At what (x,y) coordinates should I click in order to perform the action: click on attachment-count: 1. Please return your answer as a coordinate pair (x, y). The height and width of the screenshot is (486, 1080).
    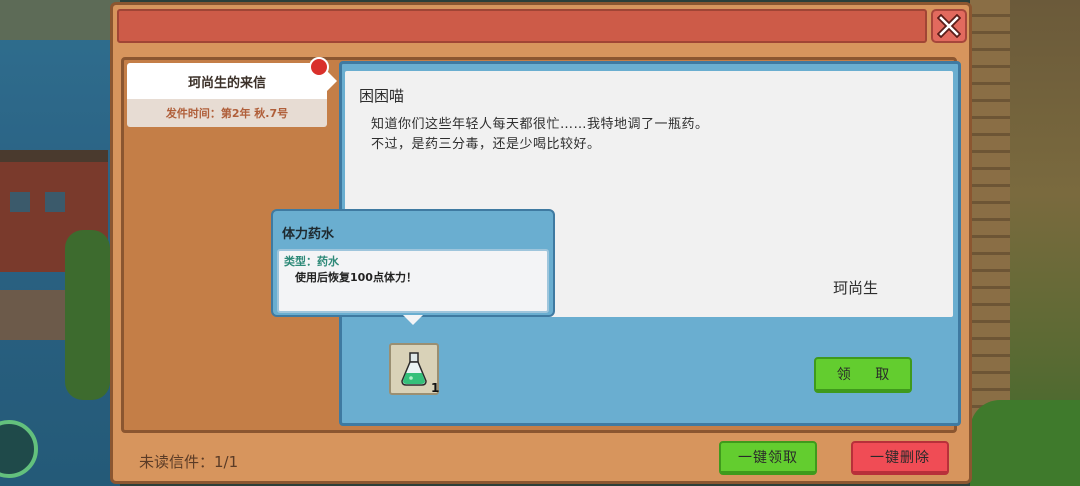
    Looking at the image, I should click on (435, 388).